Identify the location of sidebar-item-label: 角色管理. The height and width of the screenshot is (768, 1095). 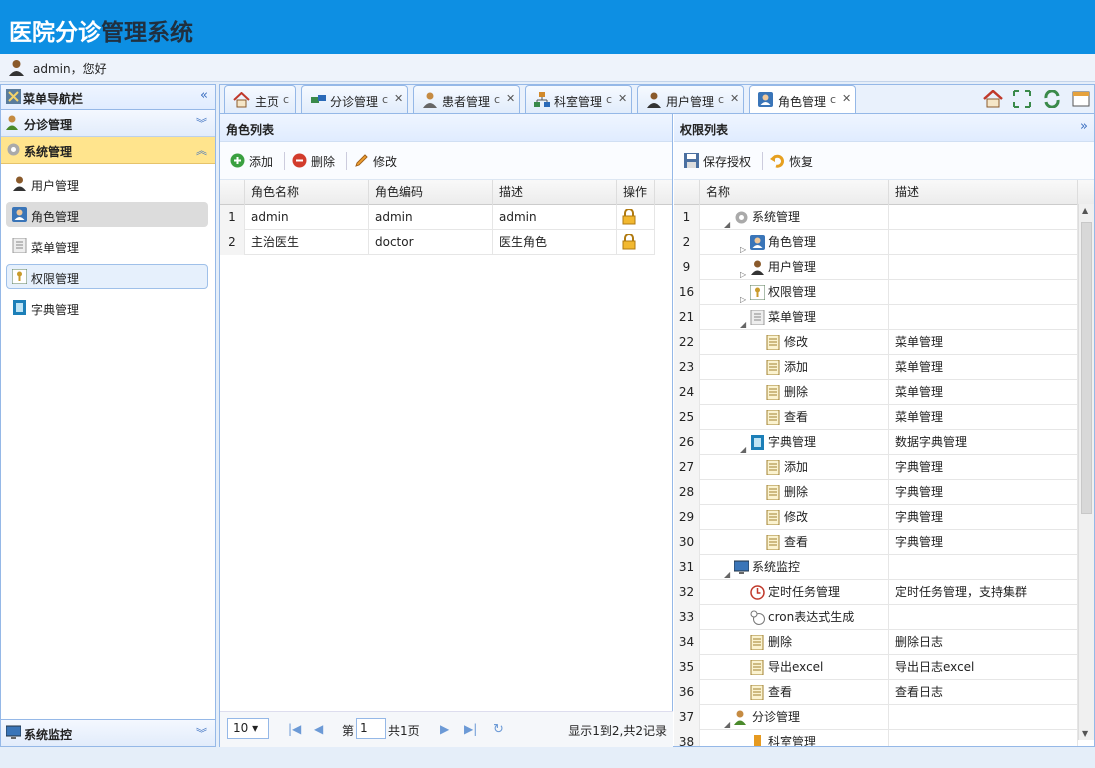
(55, 217).